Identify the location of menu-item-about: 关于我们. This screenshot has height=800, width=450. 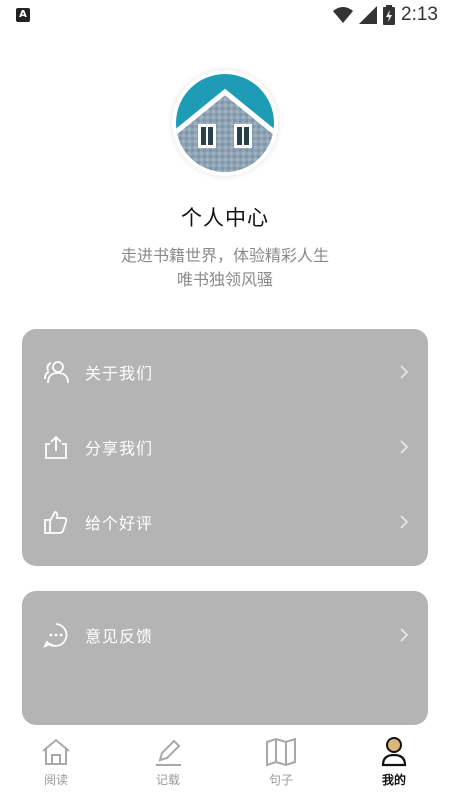
(225, 372).